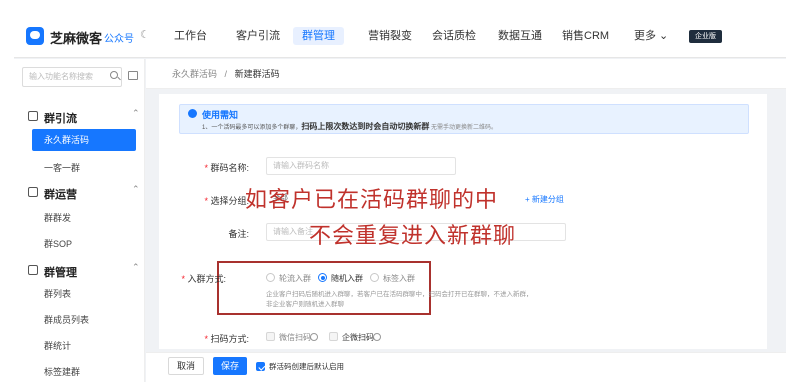 The height and width of the screenshot is (382, 796). Describe the element at coordinates (33, 270) in the screenshot. I see `group-management-icon` at that location.